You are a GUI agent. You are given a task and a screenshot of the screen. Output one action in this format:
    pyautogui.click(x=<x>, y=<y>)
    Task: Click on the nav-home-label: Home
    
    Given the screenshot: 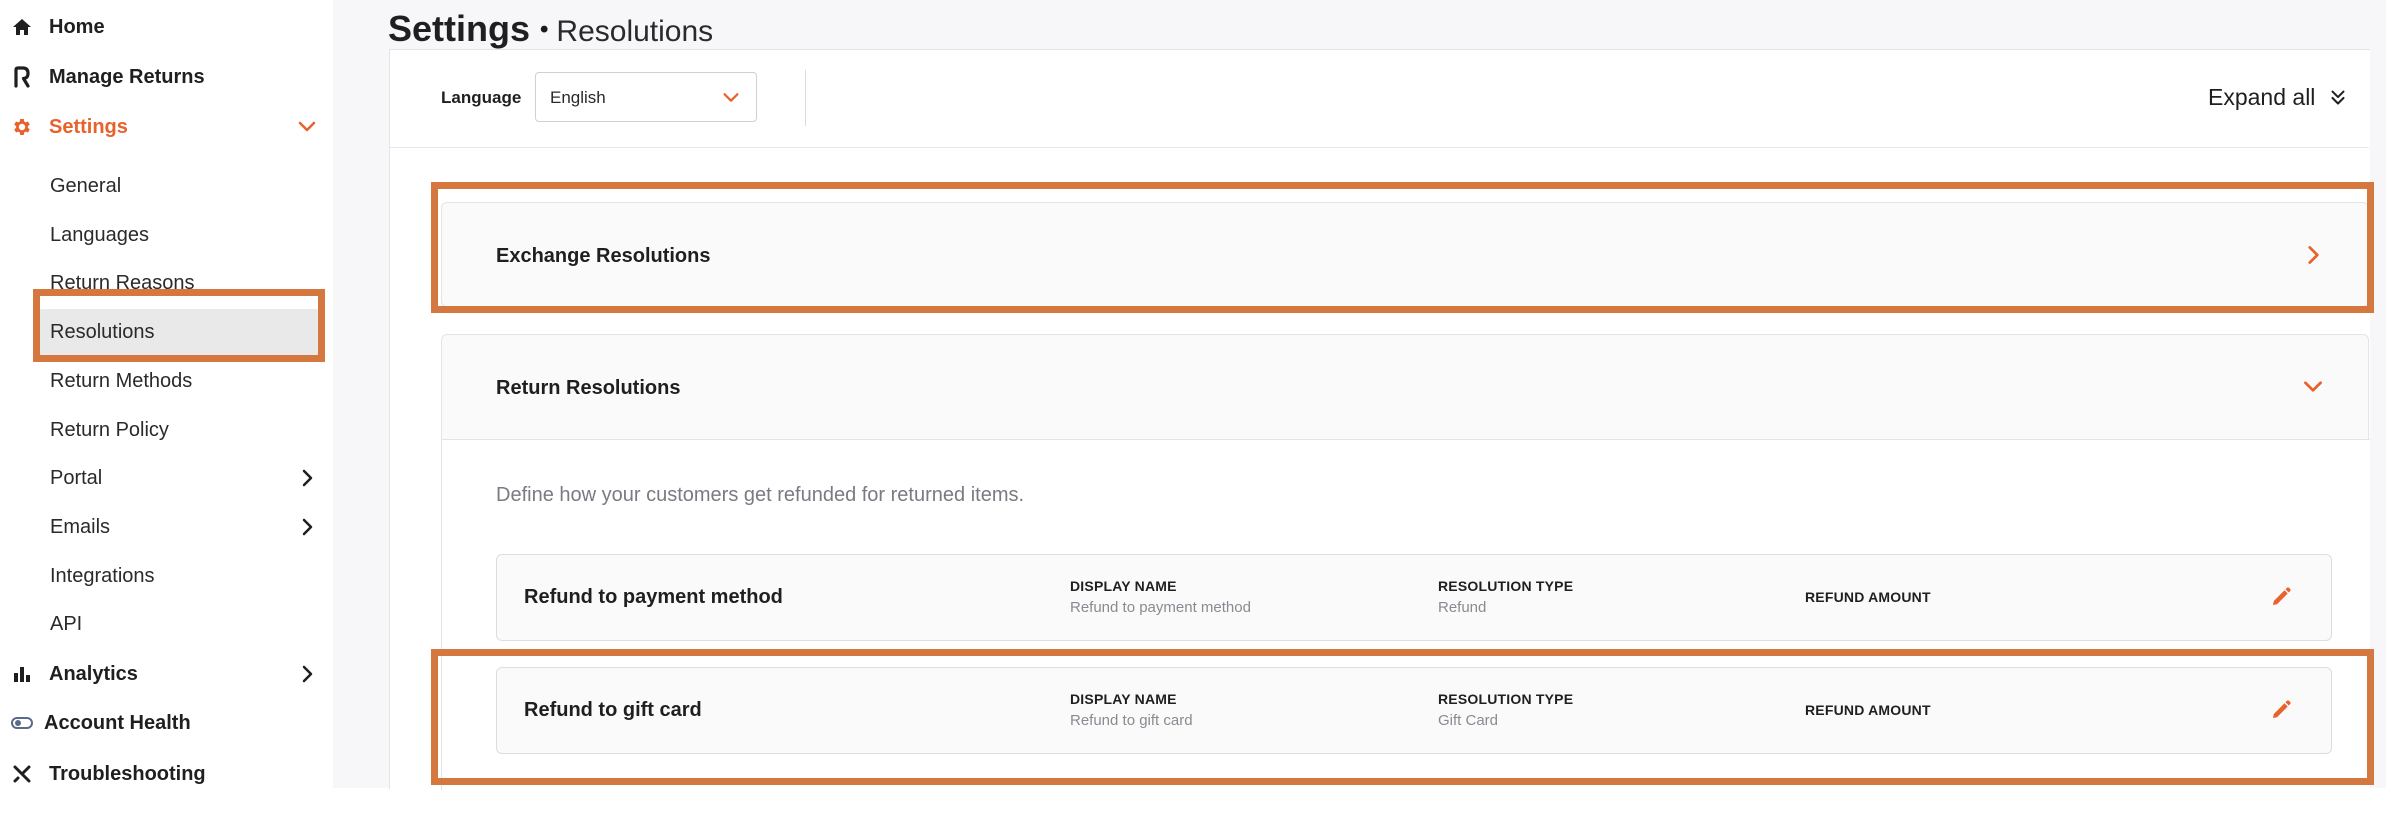 What is the action you would take?
    pyautogui.click(x=77, y=26)
    